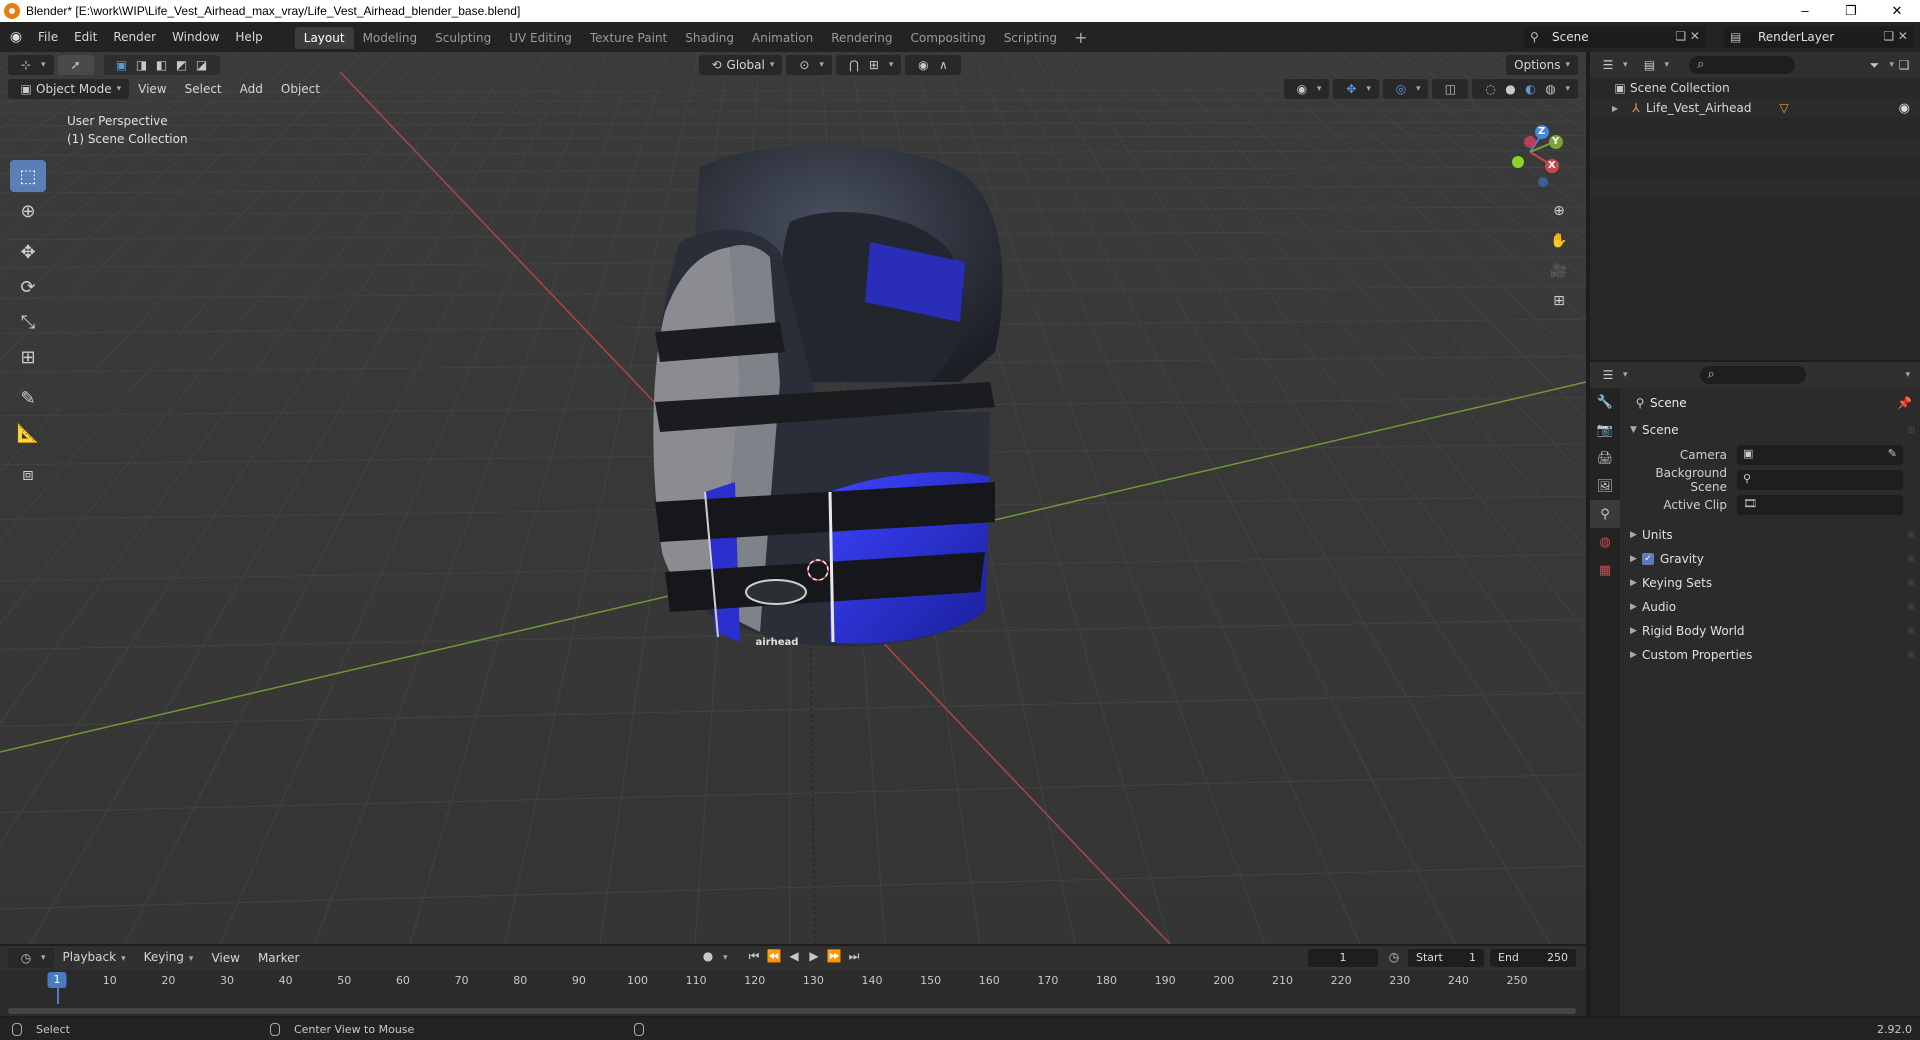 The width and height of the screenshot is (1920, 1040). Describe the element at coordinates (1904, 403) in the screenshot. I see `pin-icon: 📌` at that location.